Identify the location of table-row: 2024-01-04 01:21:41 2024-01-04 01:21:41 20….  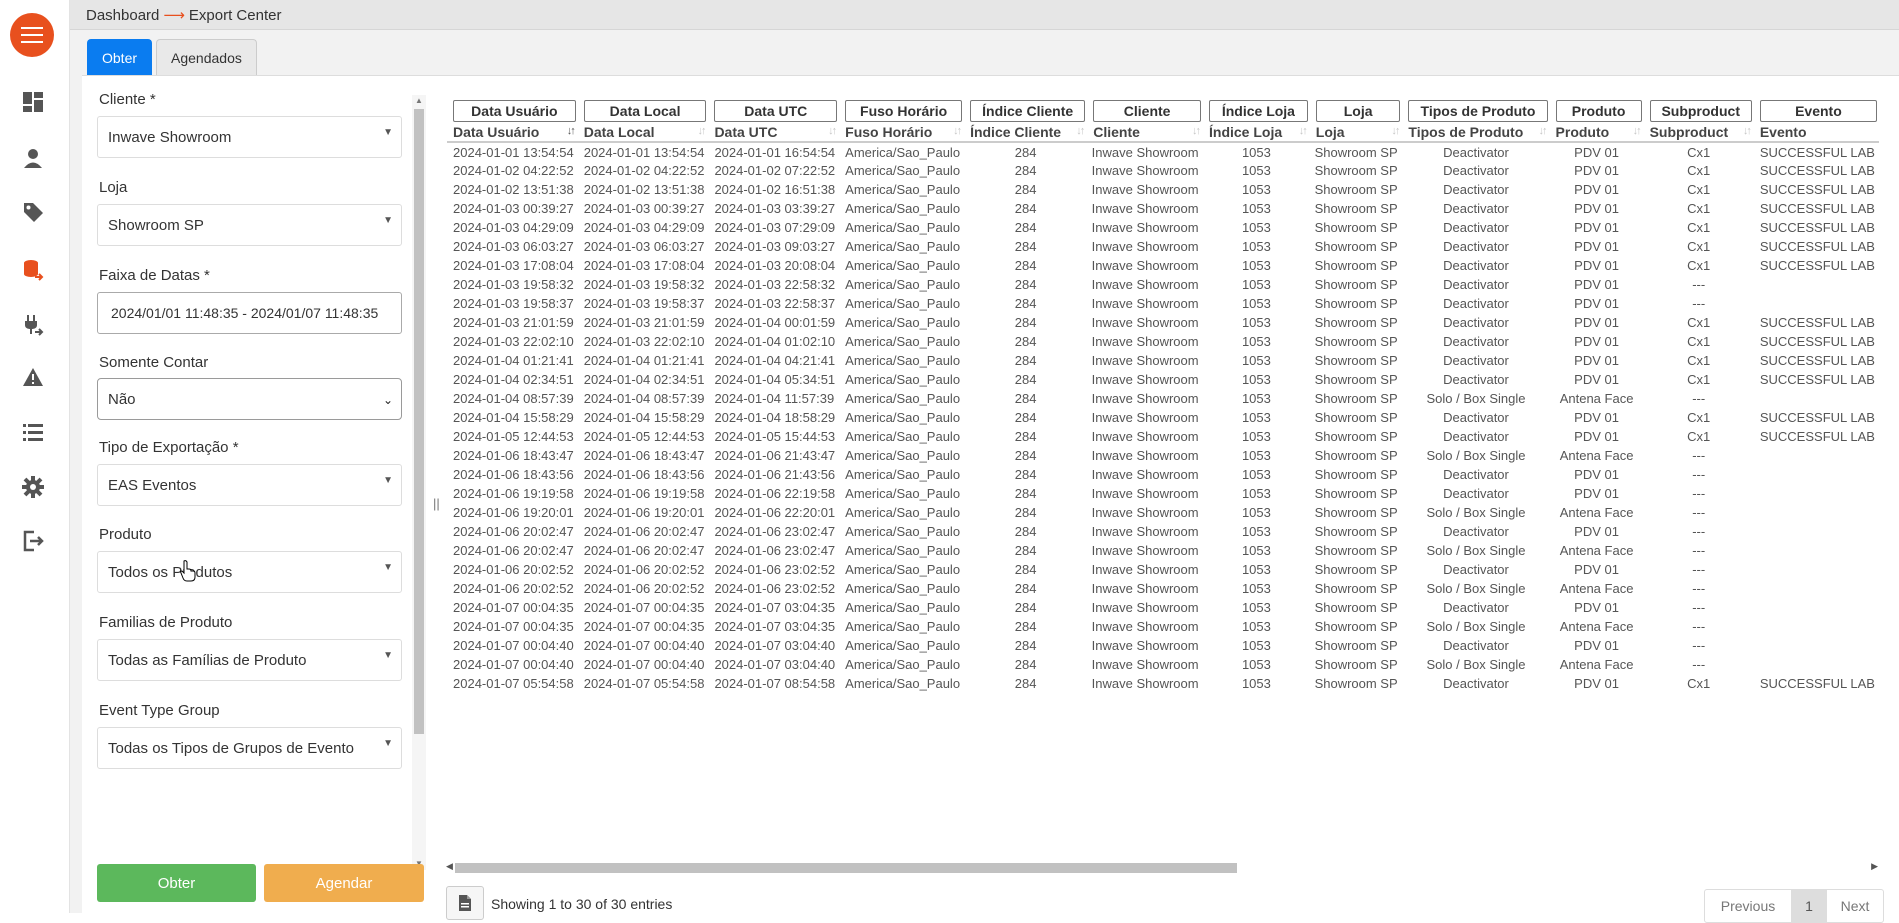
(1163, 360).